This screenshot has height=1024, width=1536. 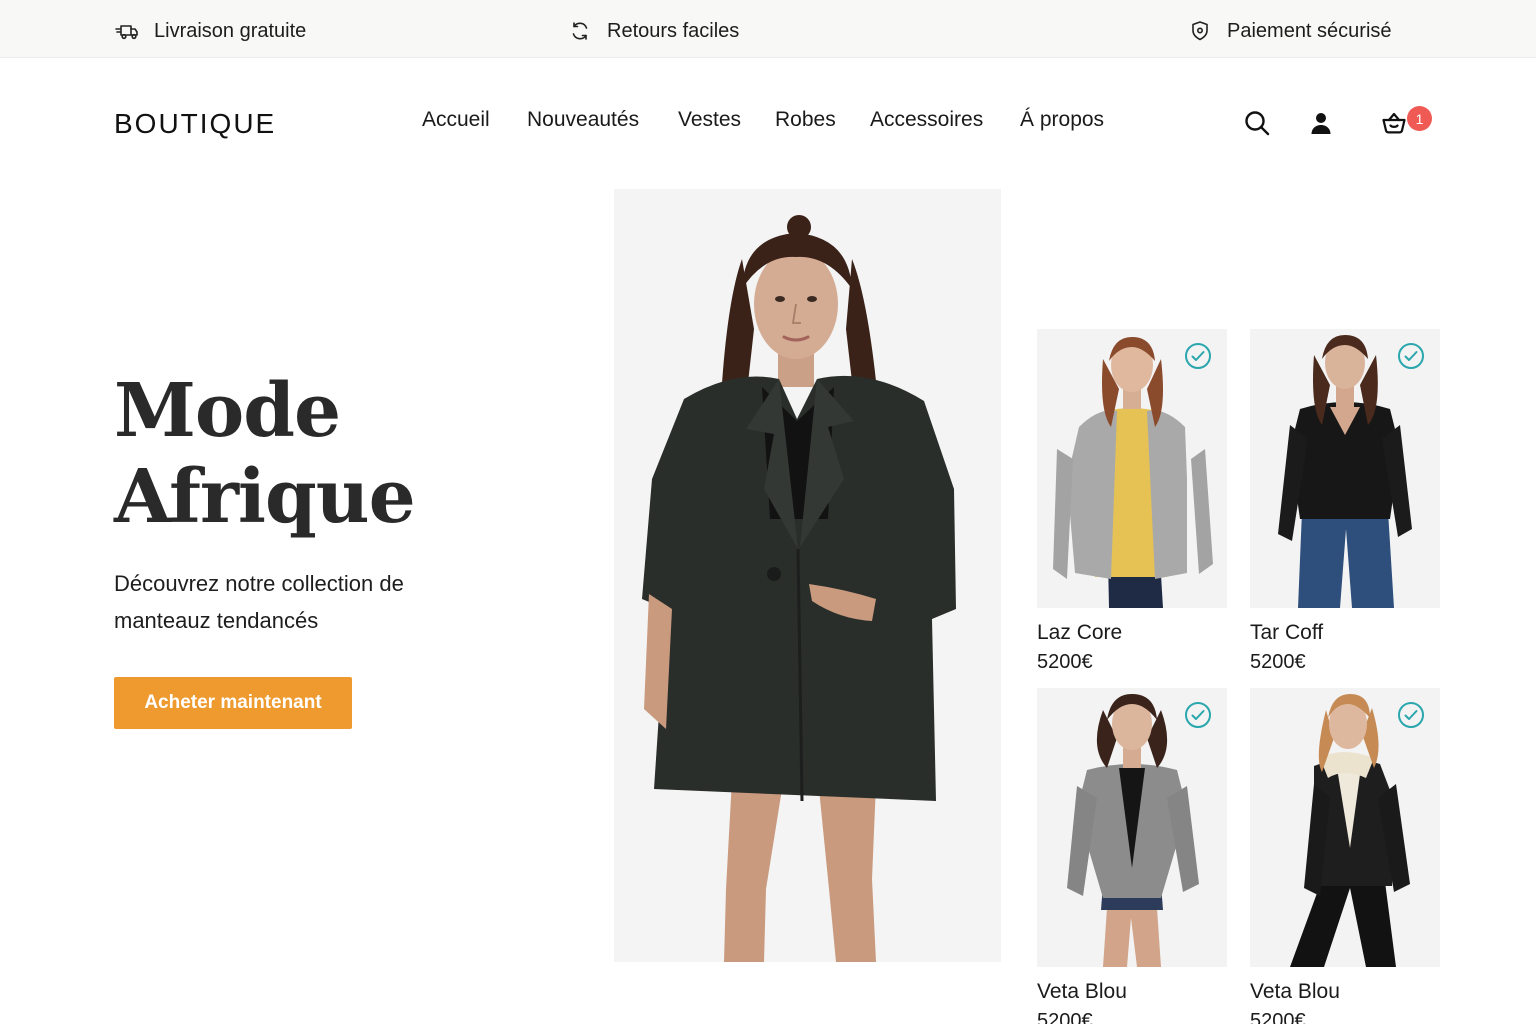 I want to click on nav-item-vestes: Vestes, so click(x=709, y=120).